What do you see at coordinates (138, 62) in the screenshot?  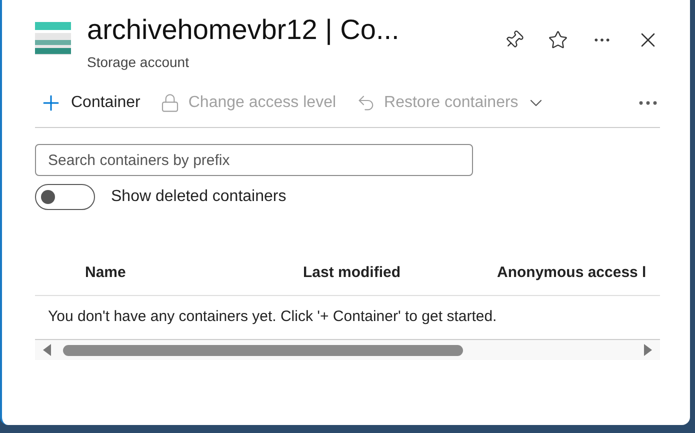 I see `page-subtitle: Storage account` at bounding box center [138, 62].